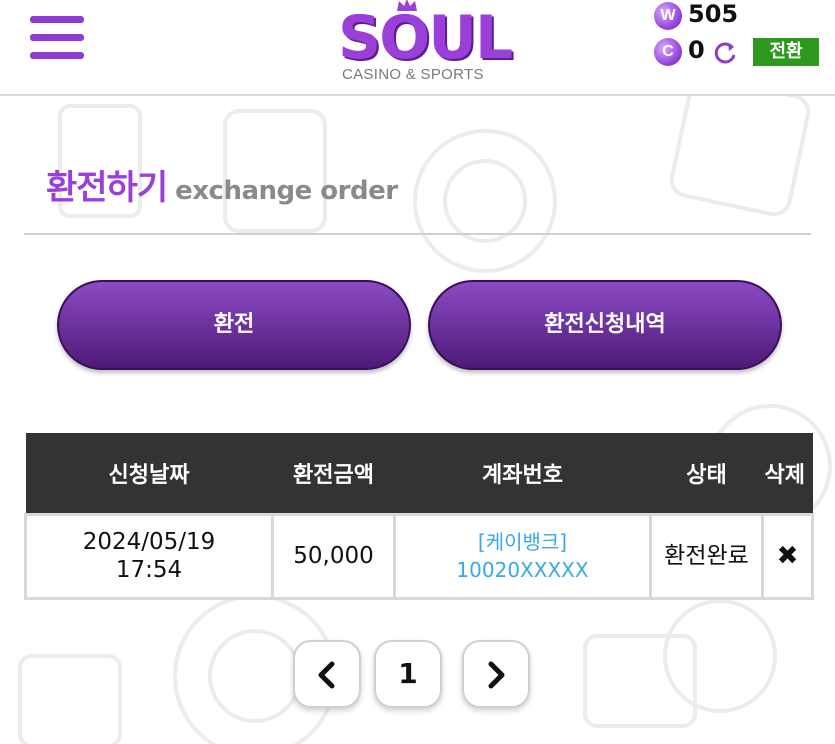 This screenshot has height=744, width=835. Describe the element at coordinates (149, 473) in the screenshot. I see `column-header-date: 신청날짜` at that location.